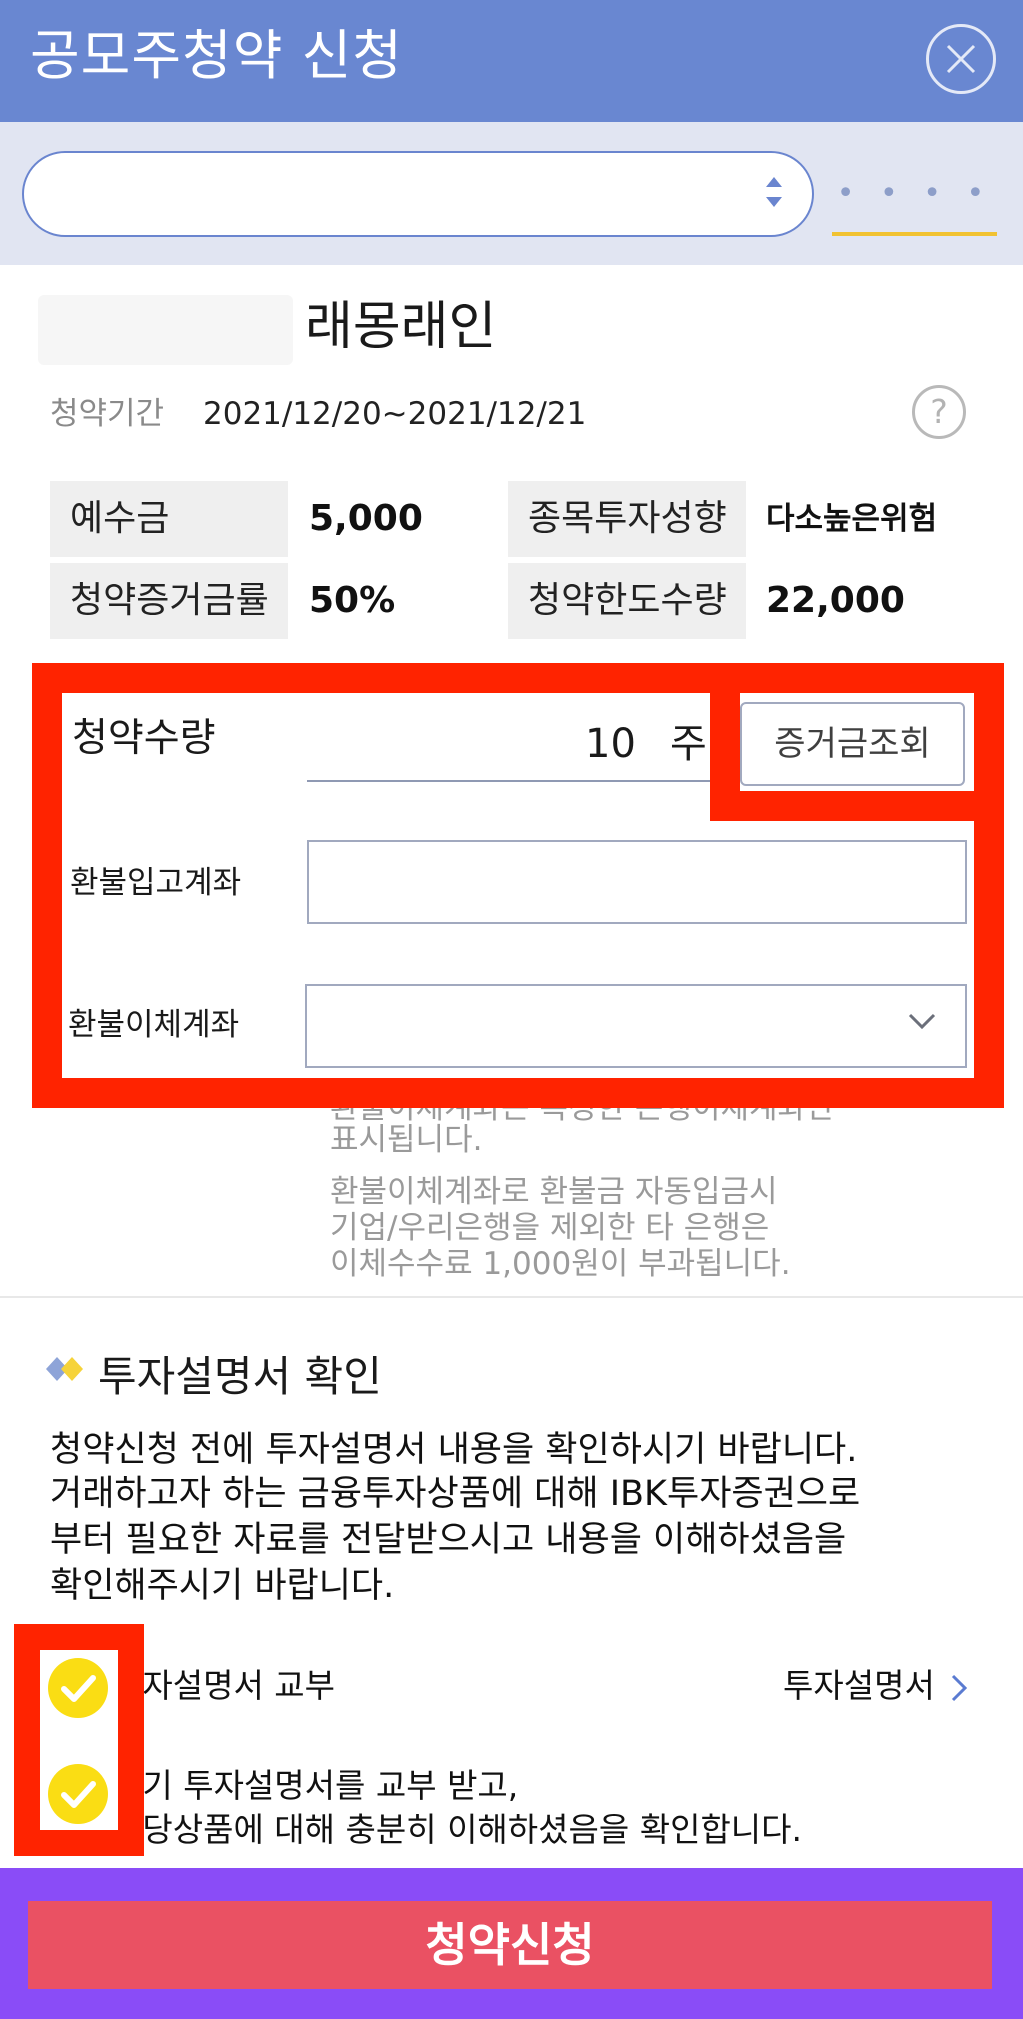 The image size is (1023, 2019). I want to click on check1-label: 투자설명서 교부, so click(224, 1685).